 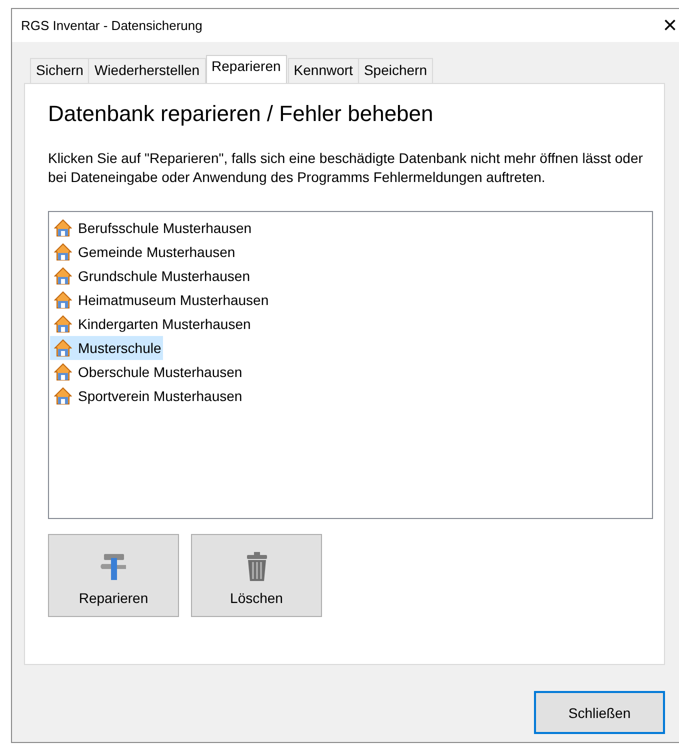 What do you see at coordinates (599, 712) in the screenshot?
I see `close-button: Schließen` at bounding box center [599, 712].